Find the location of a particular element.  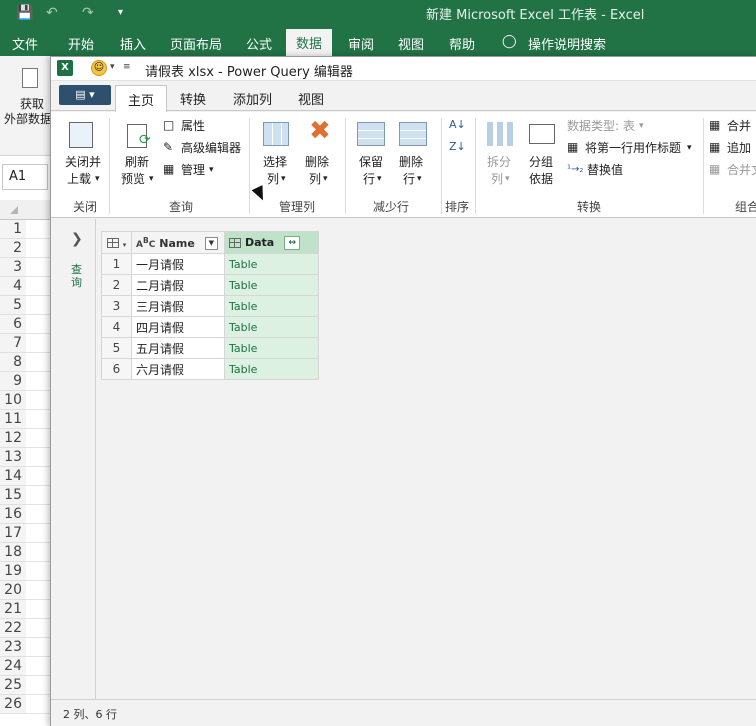

table-row: 4 四月请假 Table is located at coordinates (210, 327).